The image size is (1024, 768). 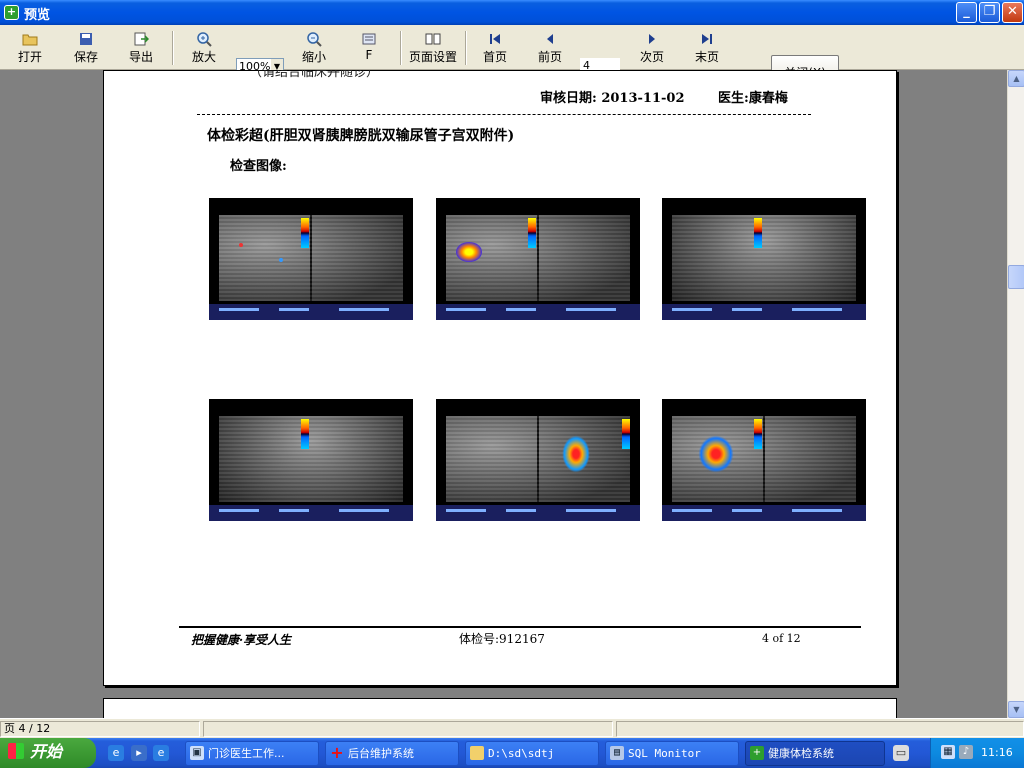 I want to click on task-explorer-folder: D:\sd\sdtj, so click(x=532, y=753).